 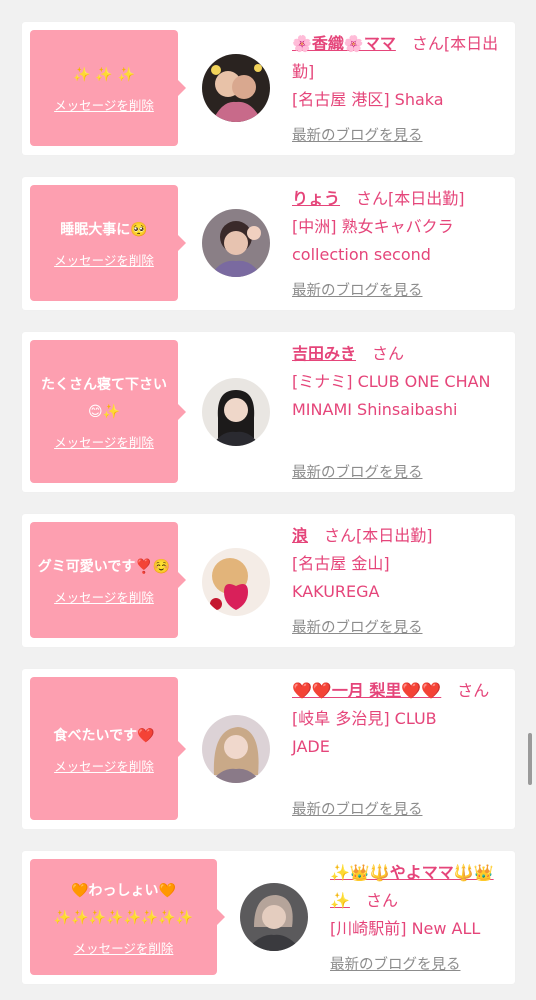 What do you see at coordinates (391, 395) in the screenshot?
I see `shop-name: [ミナミ] CLUB ONE CHAN MINAMI Shinsaibashi` at bounding box center [391, 395].